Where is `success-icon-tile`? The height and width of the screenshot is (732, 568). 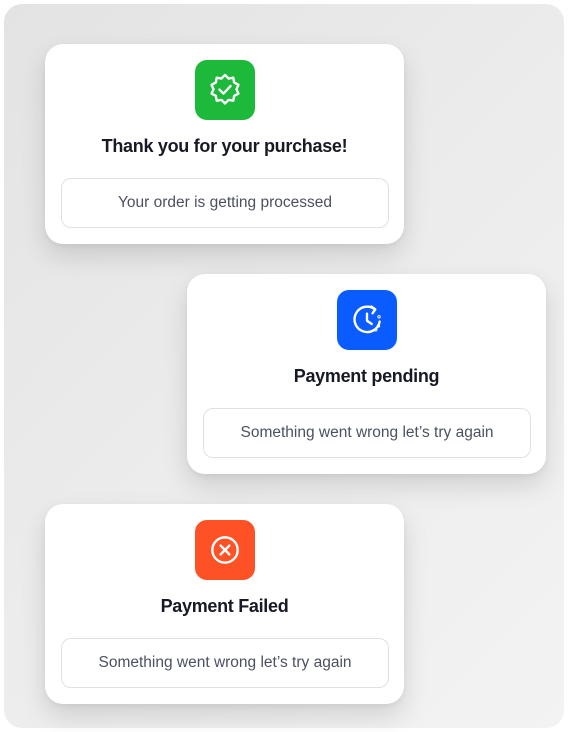 success-icon-tile is located at coordinates (225, 90).